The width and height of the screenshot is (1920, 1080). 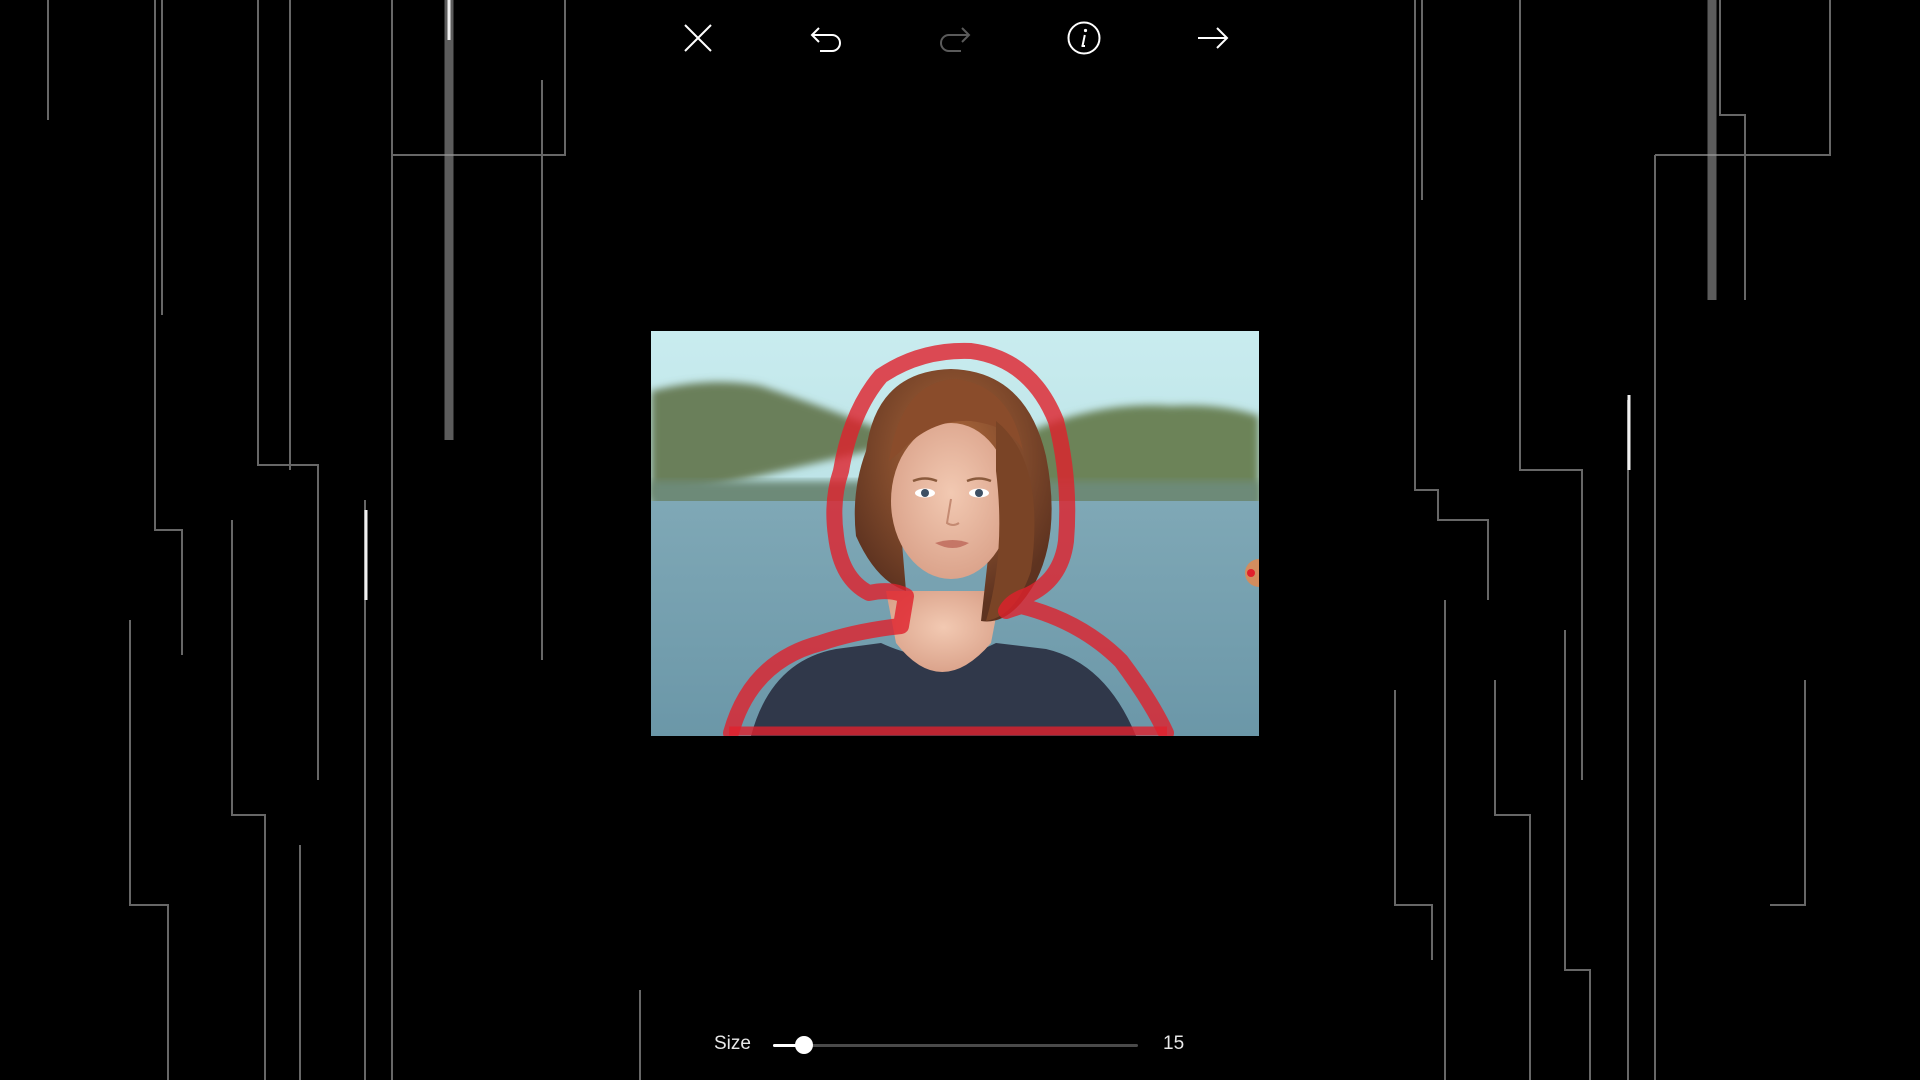 I want to click on top-toolbar, so click(x=960, y=40).